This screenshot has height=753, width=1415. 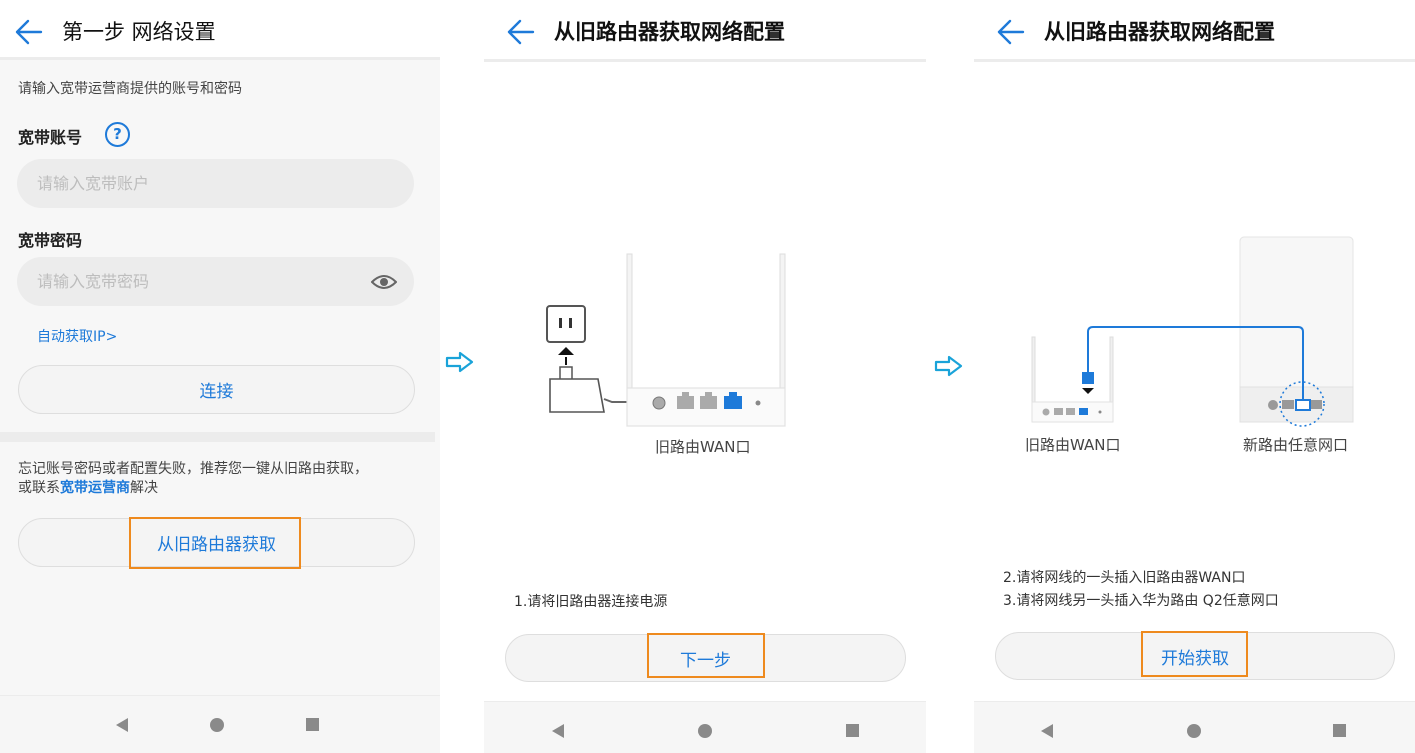 What do you see at coordinates (50, 240) in the screenshot?
I see `password-label: 宽带密码` at bounding box center [50, 240].